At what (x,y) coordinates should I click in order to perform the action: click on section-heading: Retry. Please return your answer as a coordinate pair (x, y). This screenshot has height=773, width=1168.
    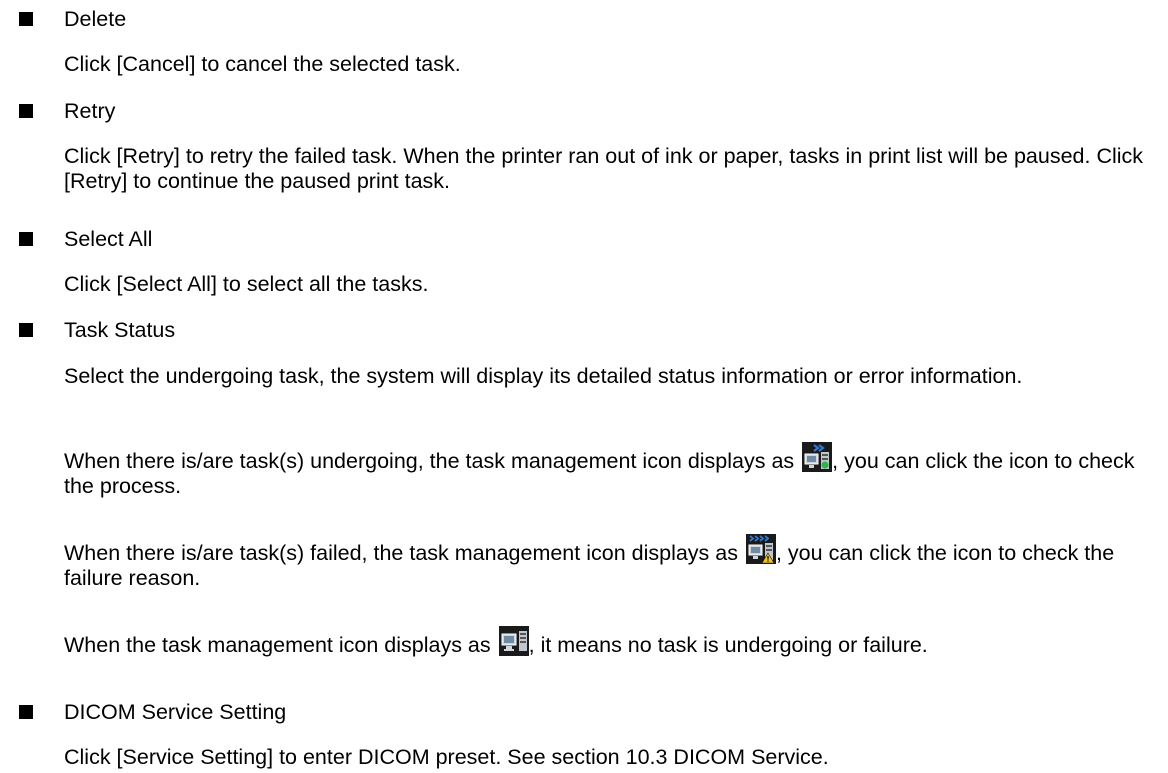
    Looking at the image, I should click on (90, 111).